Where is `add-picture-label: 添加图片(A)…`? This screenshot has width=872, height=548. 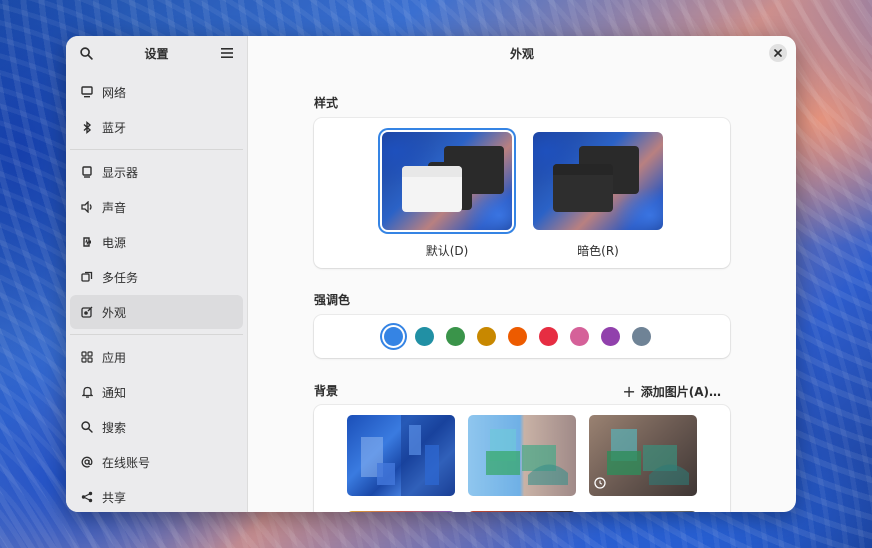 add-picture-label: 添加图片(A)… is located at coordinates (680, 392).